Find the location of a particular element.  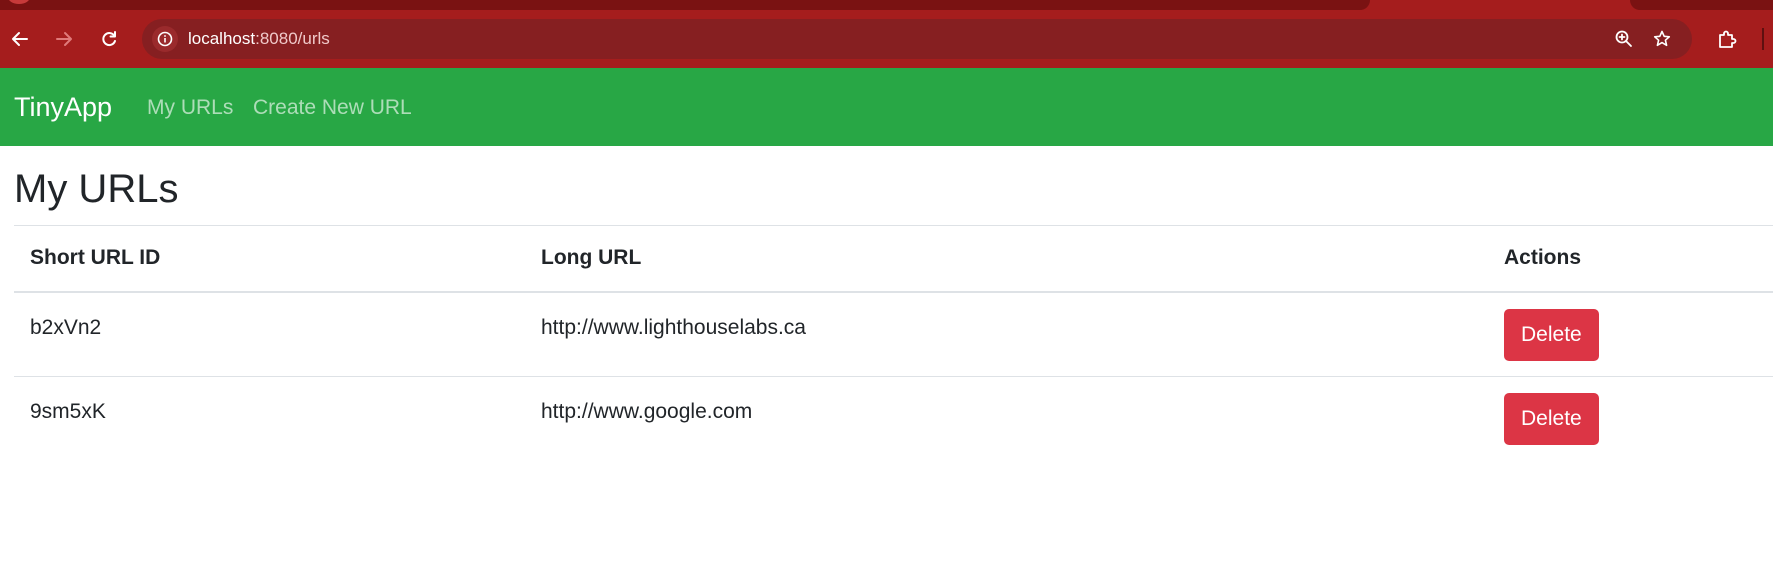

toolbar-divider is located at coordinates (1763, 39).